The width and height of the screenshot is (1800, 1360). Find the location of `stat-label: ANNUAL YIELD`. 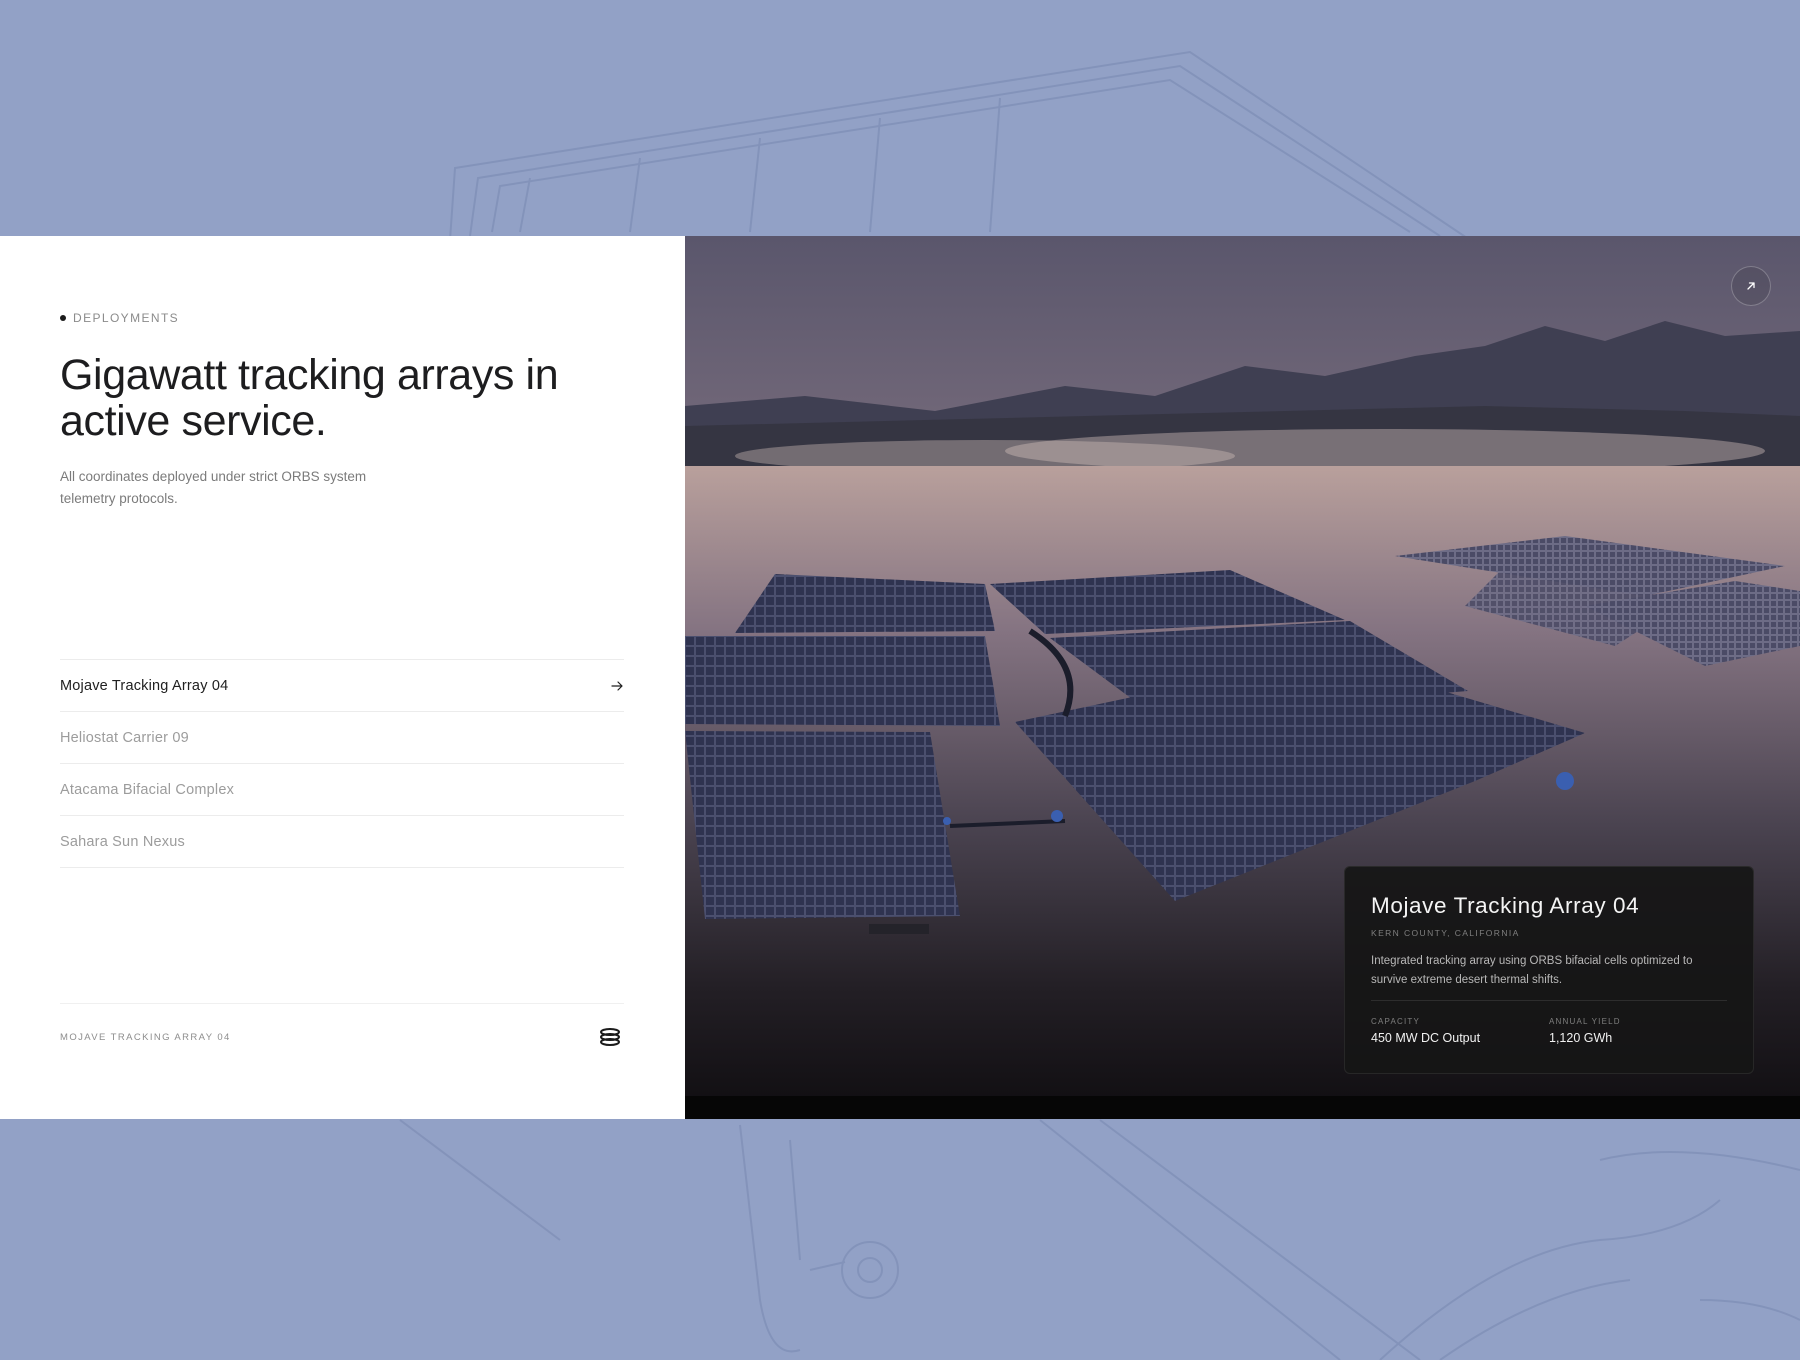

stat-label: ANNUAL YIELD is located at coordinates (1585, 1021).